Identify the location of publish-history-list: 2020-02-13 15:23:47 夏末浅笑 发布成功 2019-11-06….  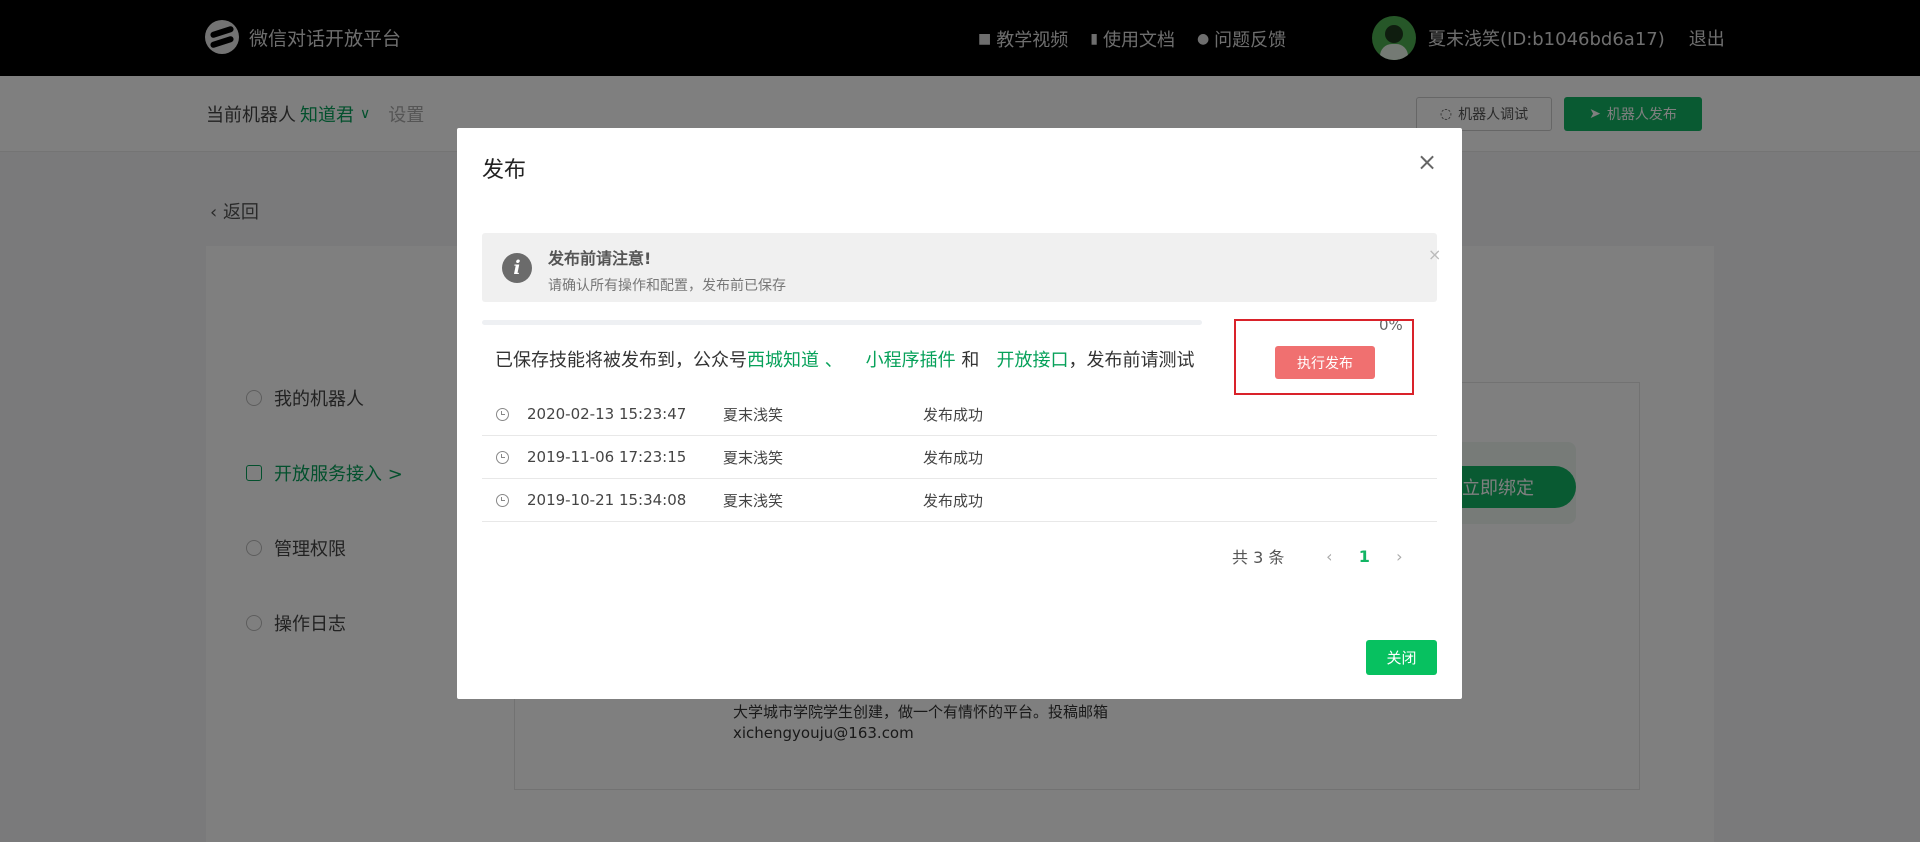
(959, 457).